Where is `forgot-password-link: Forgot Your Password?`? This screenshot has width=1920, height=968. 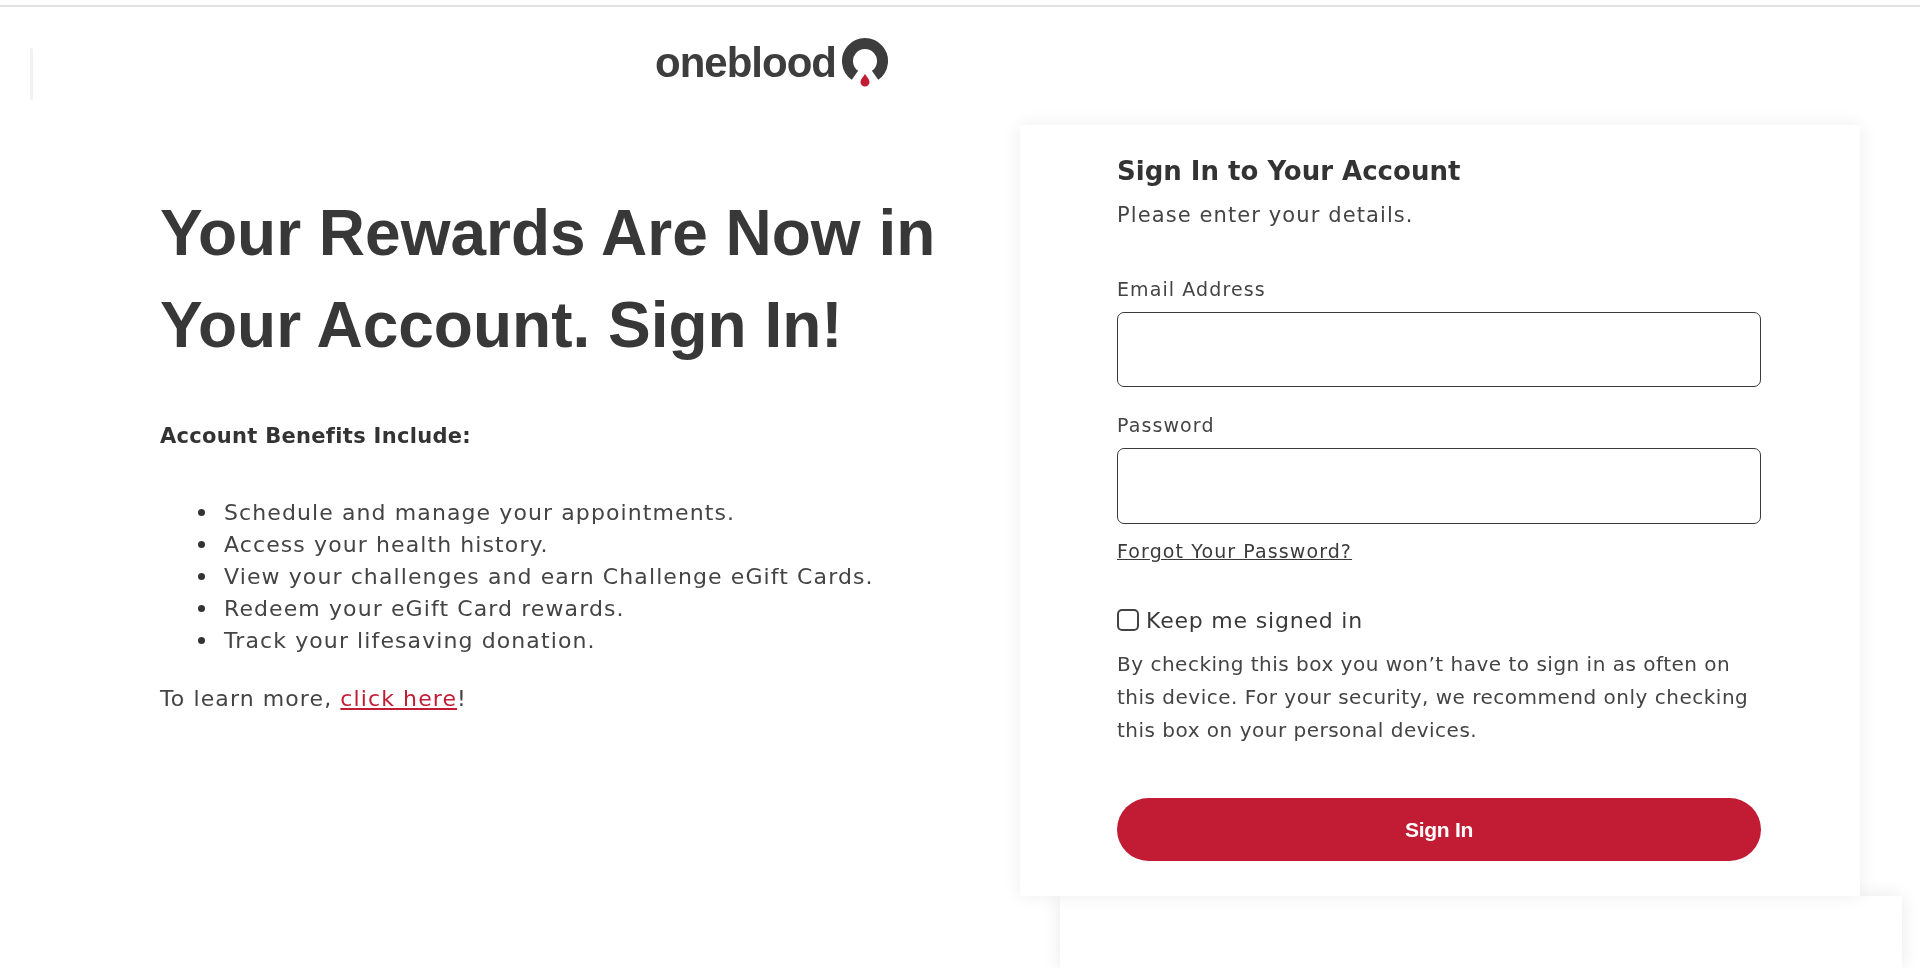 forgot-password-link: Forgot Your Password? is located at coordinates (1235, 551).